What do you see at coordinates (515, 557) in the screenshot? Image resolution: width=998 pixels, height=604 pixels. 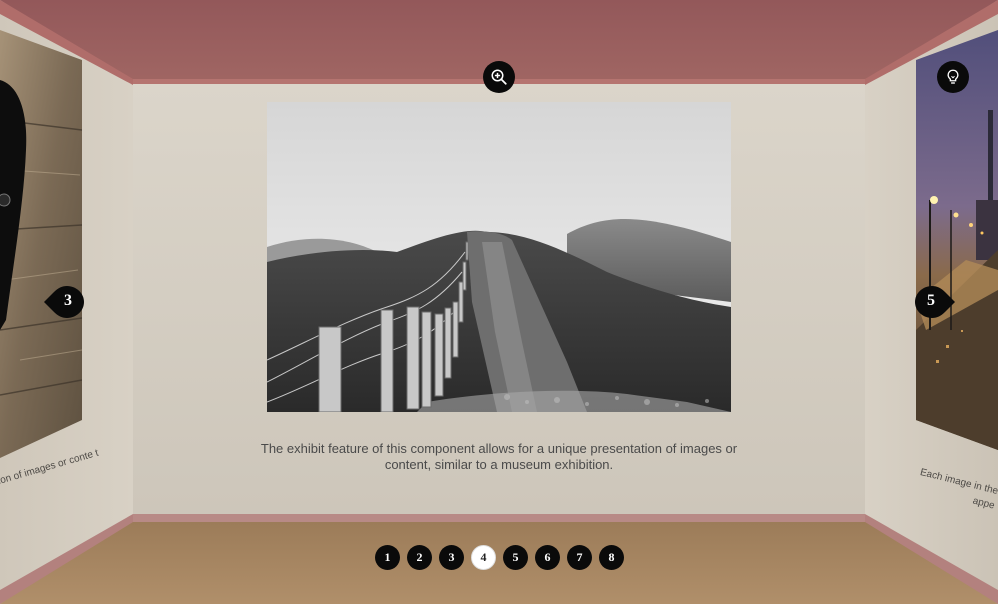 I see `page-dot-5: 5` at bounding box center [515, 557].